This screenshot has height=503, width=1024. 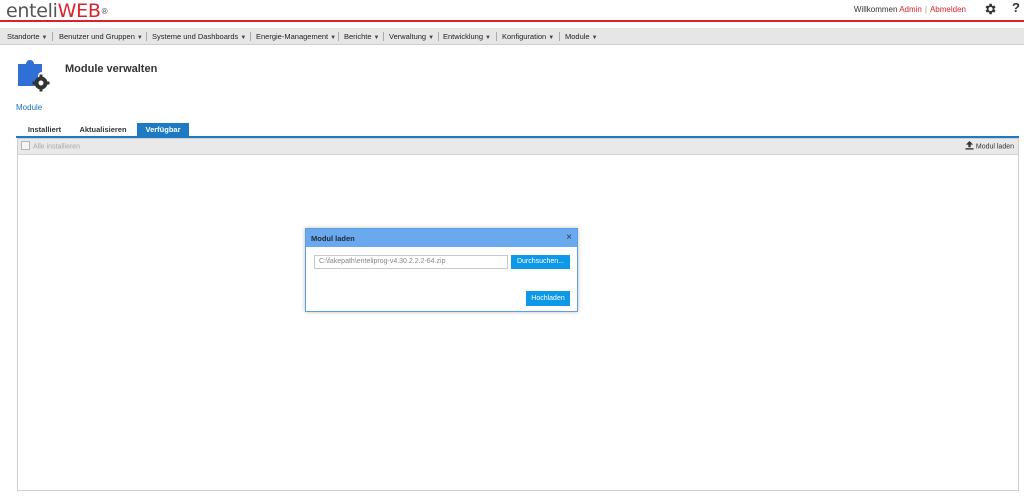 I want to click on tab-installiert: Installiert, so click(x=44, y=130).